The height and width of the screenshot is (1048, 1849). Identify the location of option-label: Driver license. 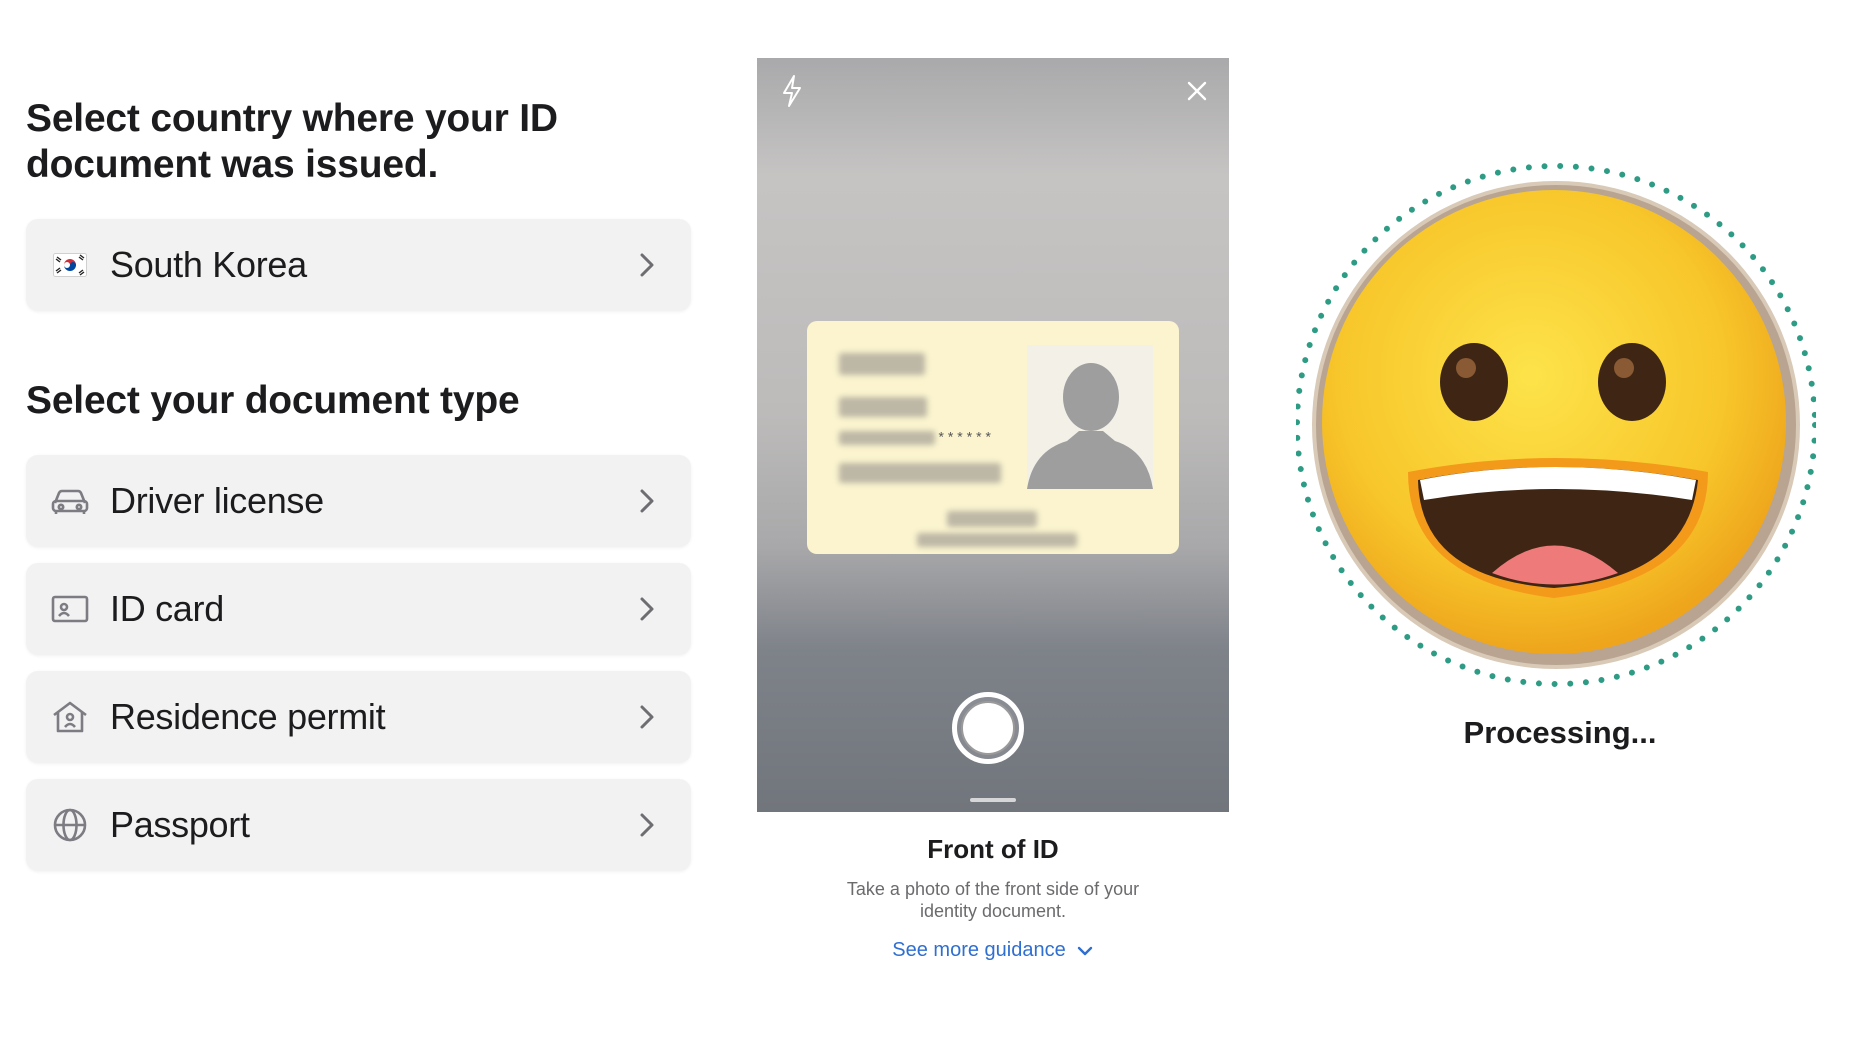
(217, 500).